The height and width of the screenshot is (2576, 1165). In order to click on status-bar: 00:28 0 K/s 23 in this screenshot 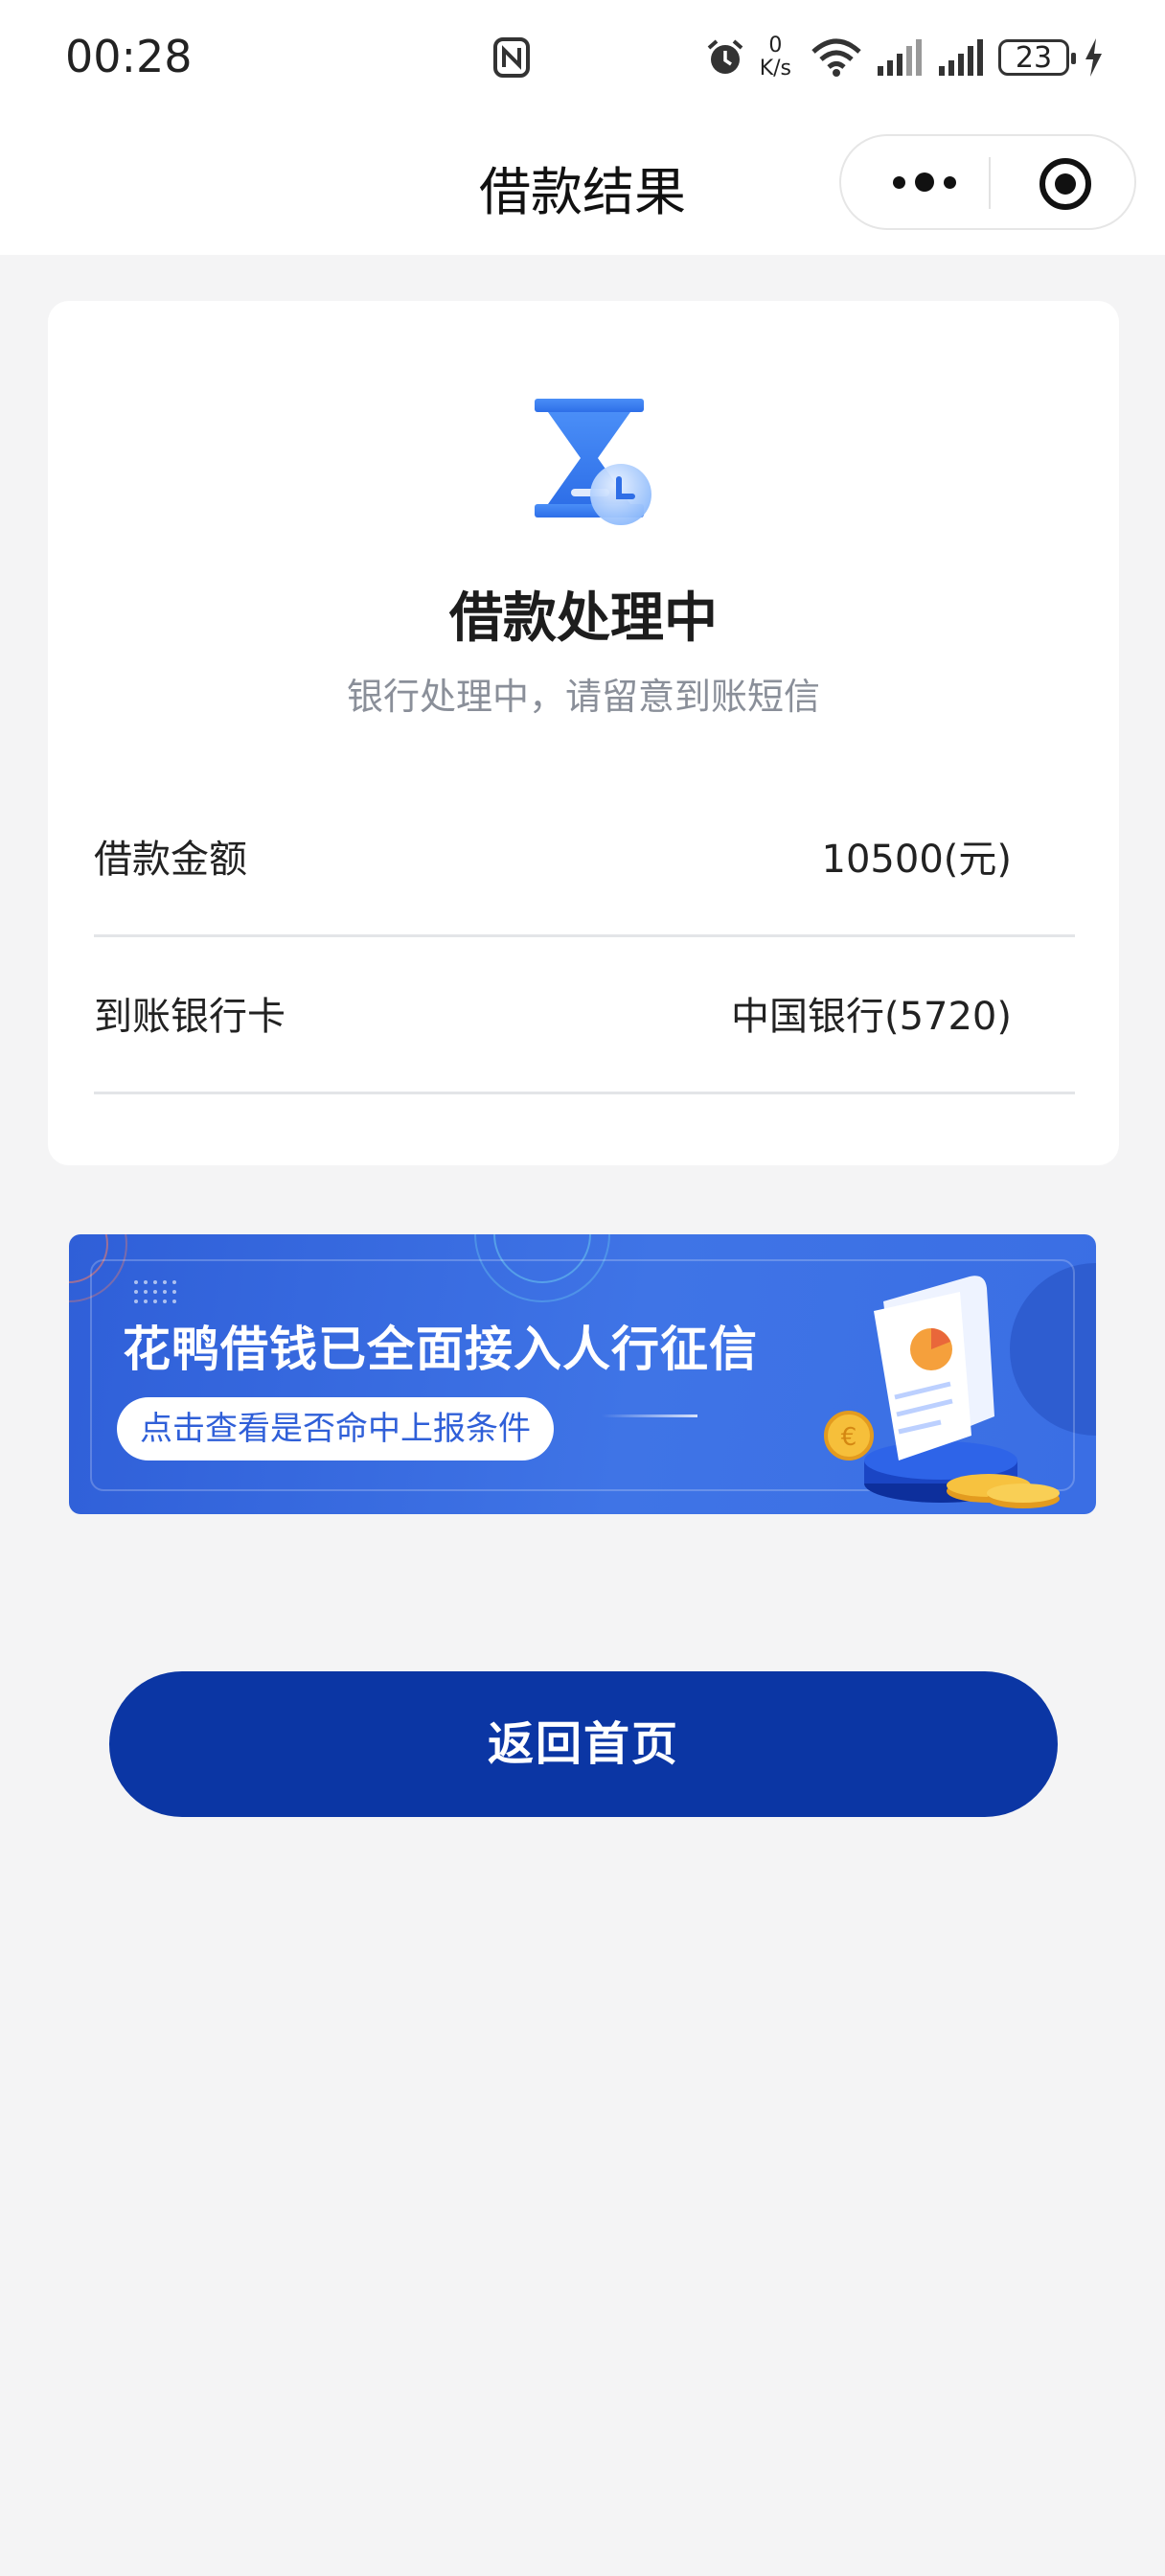, I will do `click(582, 59)`.